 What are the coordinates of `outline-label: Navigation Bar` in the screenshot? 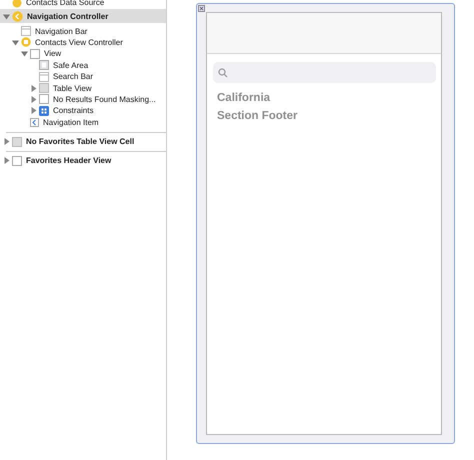 It's located at (61, 31).